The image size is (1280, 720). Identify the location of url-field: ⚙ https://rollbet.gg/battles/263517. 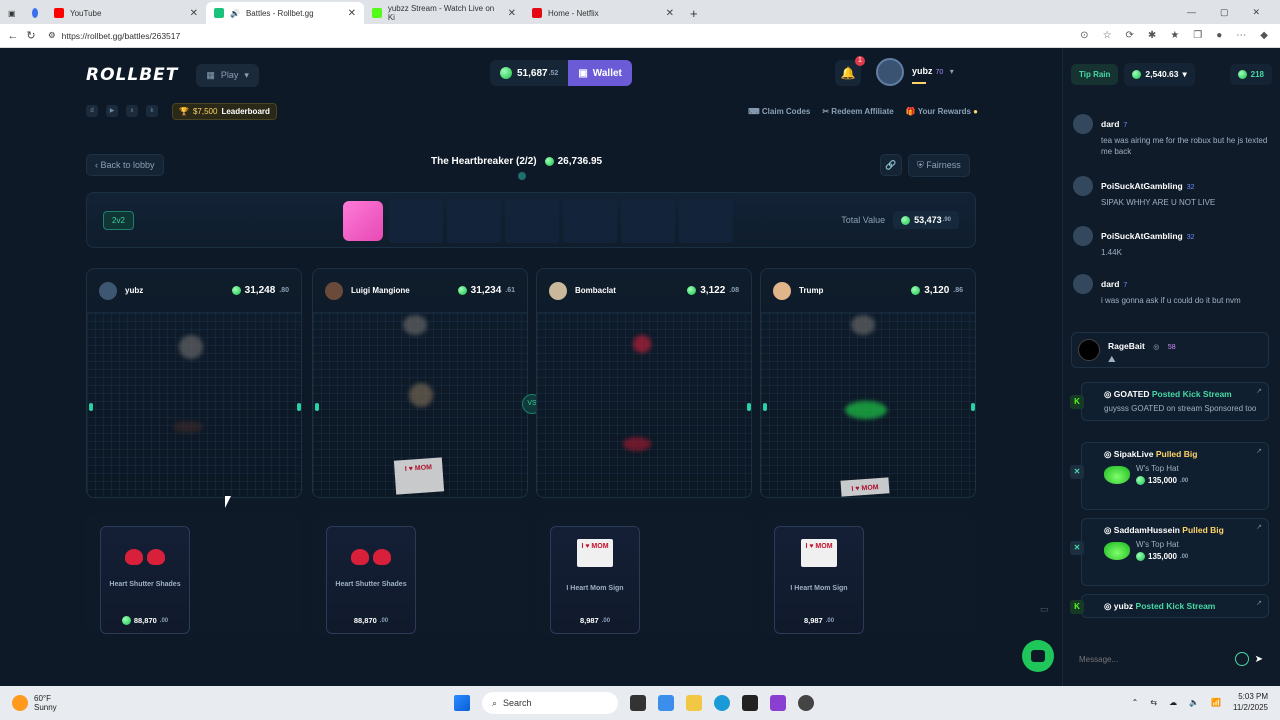
(564, 35).